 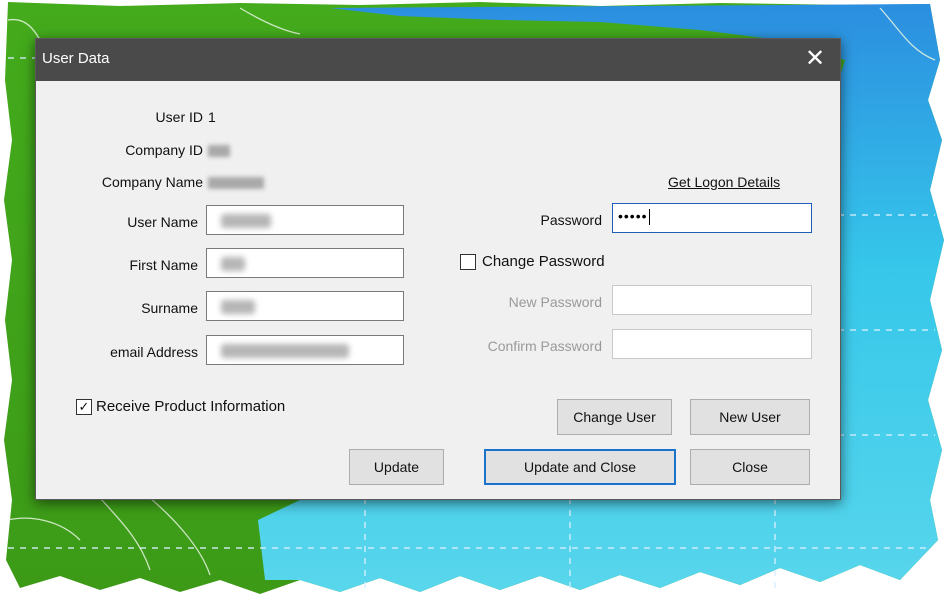 I want to click on get-logon-details-link: Get Logon Details, so click(x=724, y=182).